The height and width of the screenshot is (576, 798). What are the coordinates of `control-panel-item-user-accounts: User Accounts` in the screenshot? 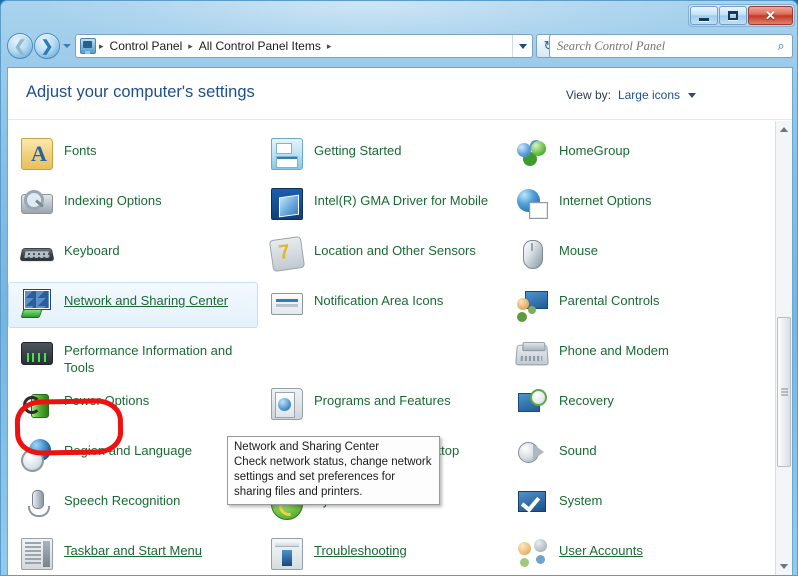 It's located at (634, 553).